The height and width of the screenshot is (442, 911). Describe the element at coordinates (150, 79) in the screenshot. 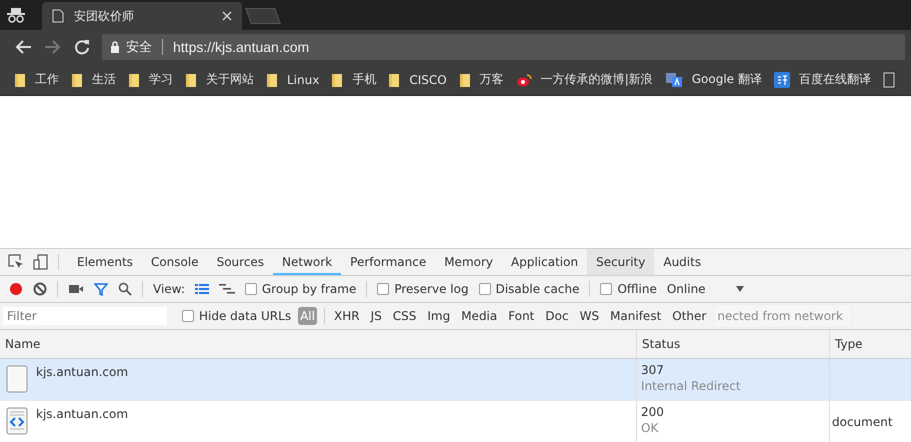

I see `bookmark: 学习` at that location.